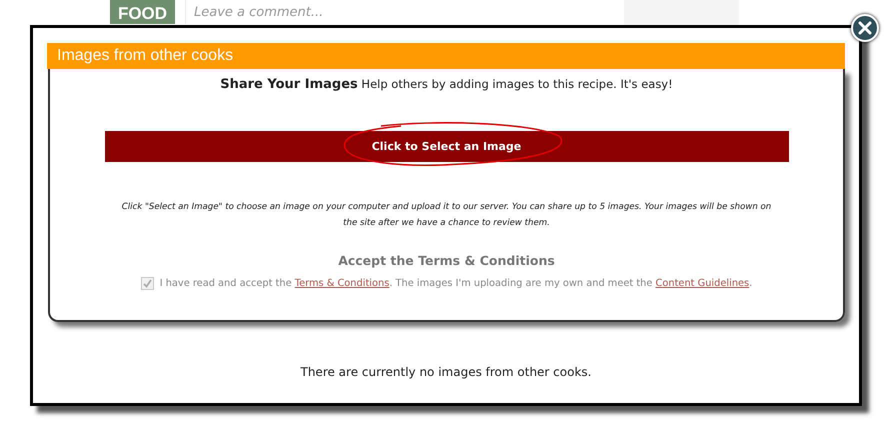 The image size is (894, 431). Describe the element at coordinates (456, 283) in the screenshot. I see `terms-text: I have read and accept the Terms & Conditions. The images I'm uploading are my own and meet the Content Guidelines.` at that location.